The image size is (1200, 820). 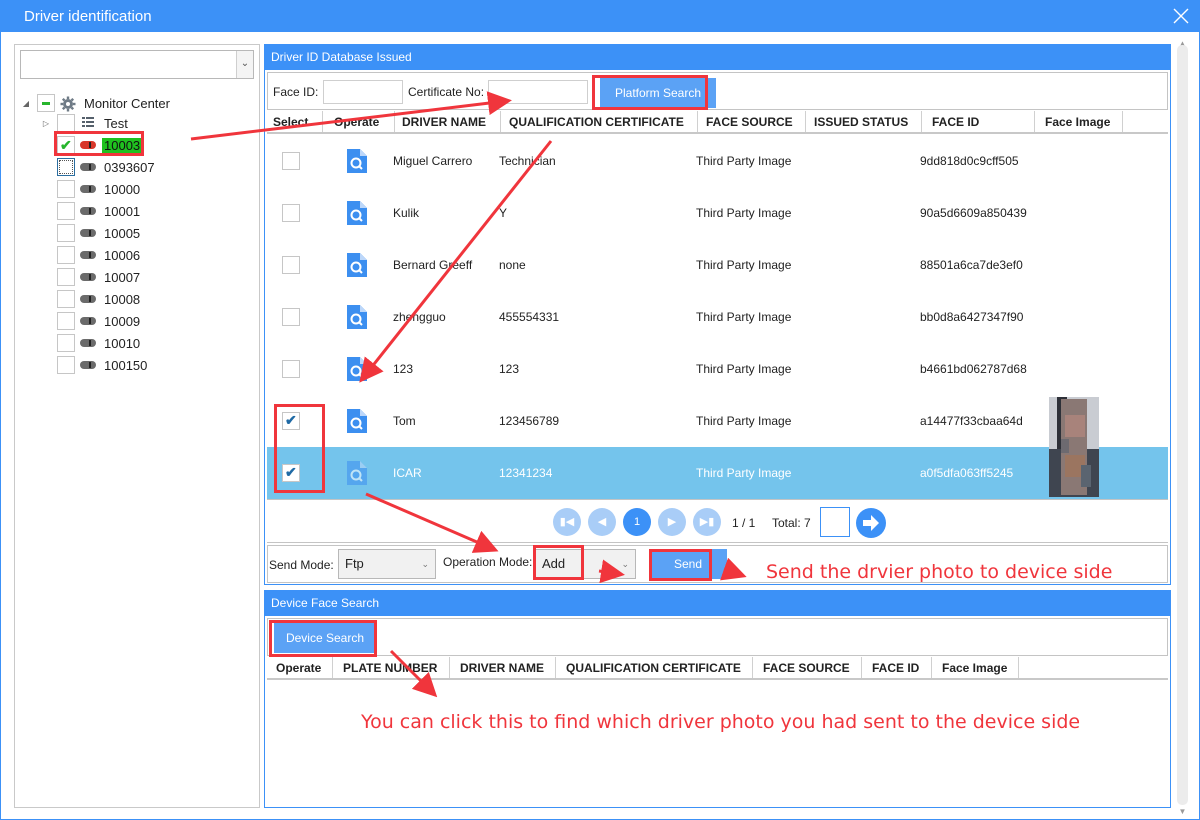 I want to click on send-button: Send, so click(x=688, y=564).